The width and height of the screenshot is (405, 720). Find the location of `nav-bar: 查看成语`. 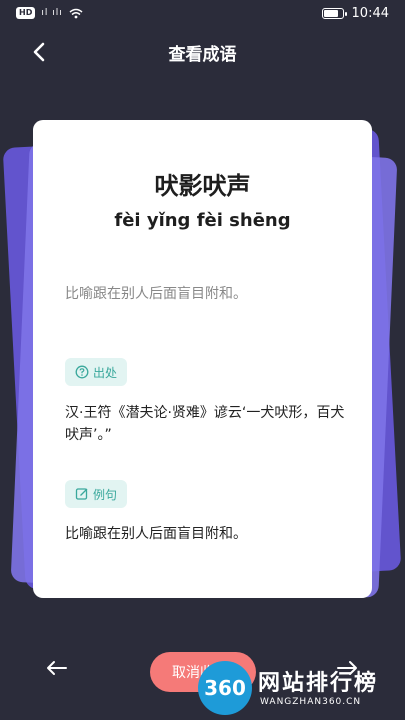

nav-bar: 查看成语 is located at coordinates (202, 52).